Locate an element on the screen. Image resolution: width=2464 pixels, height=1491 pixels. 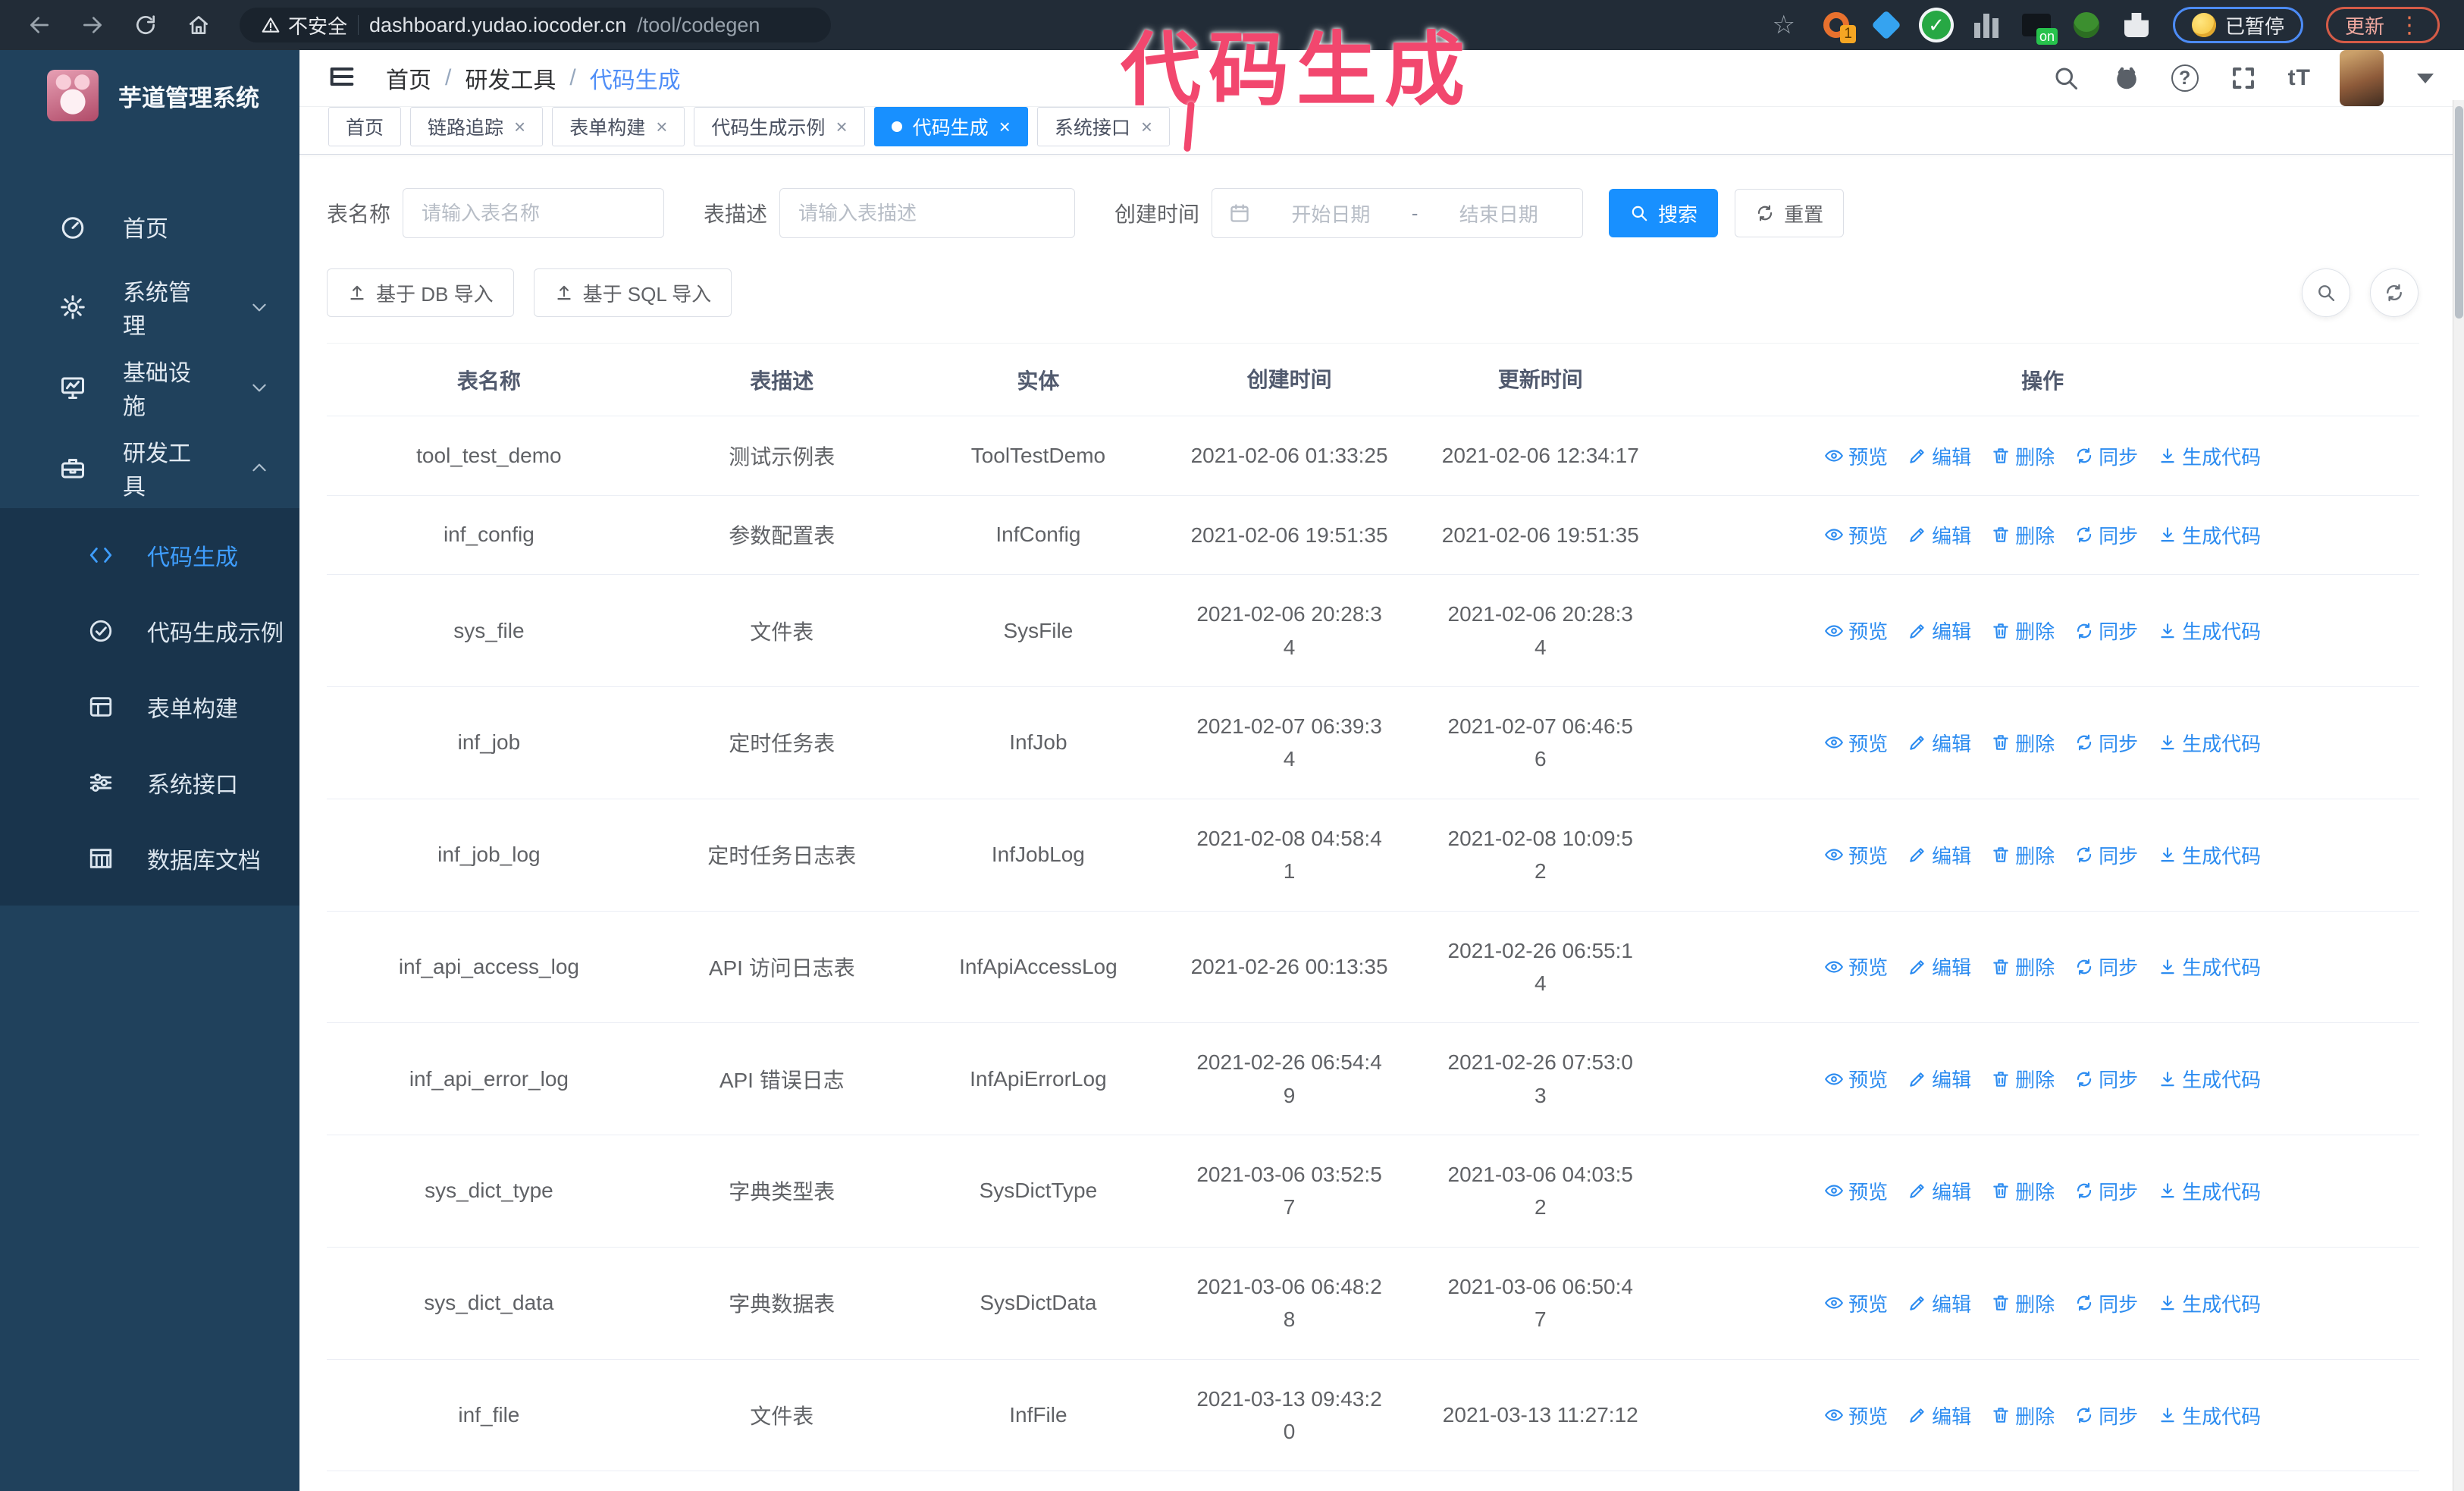
tab-codegen: 代码生成 × is located at coordinates (951, 126).